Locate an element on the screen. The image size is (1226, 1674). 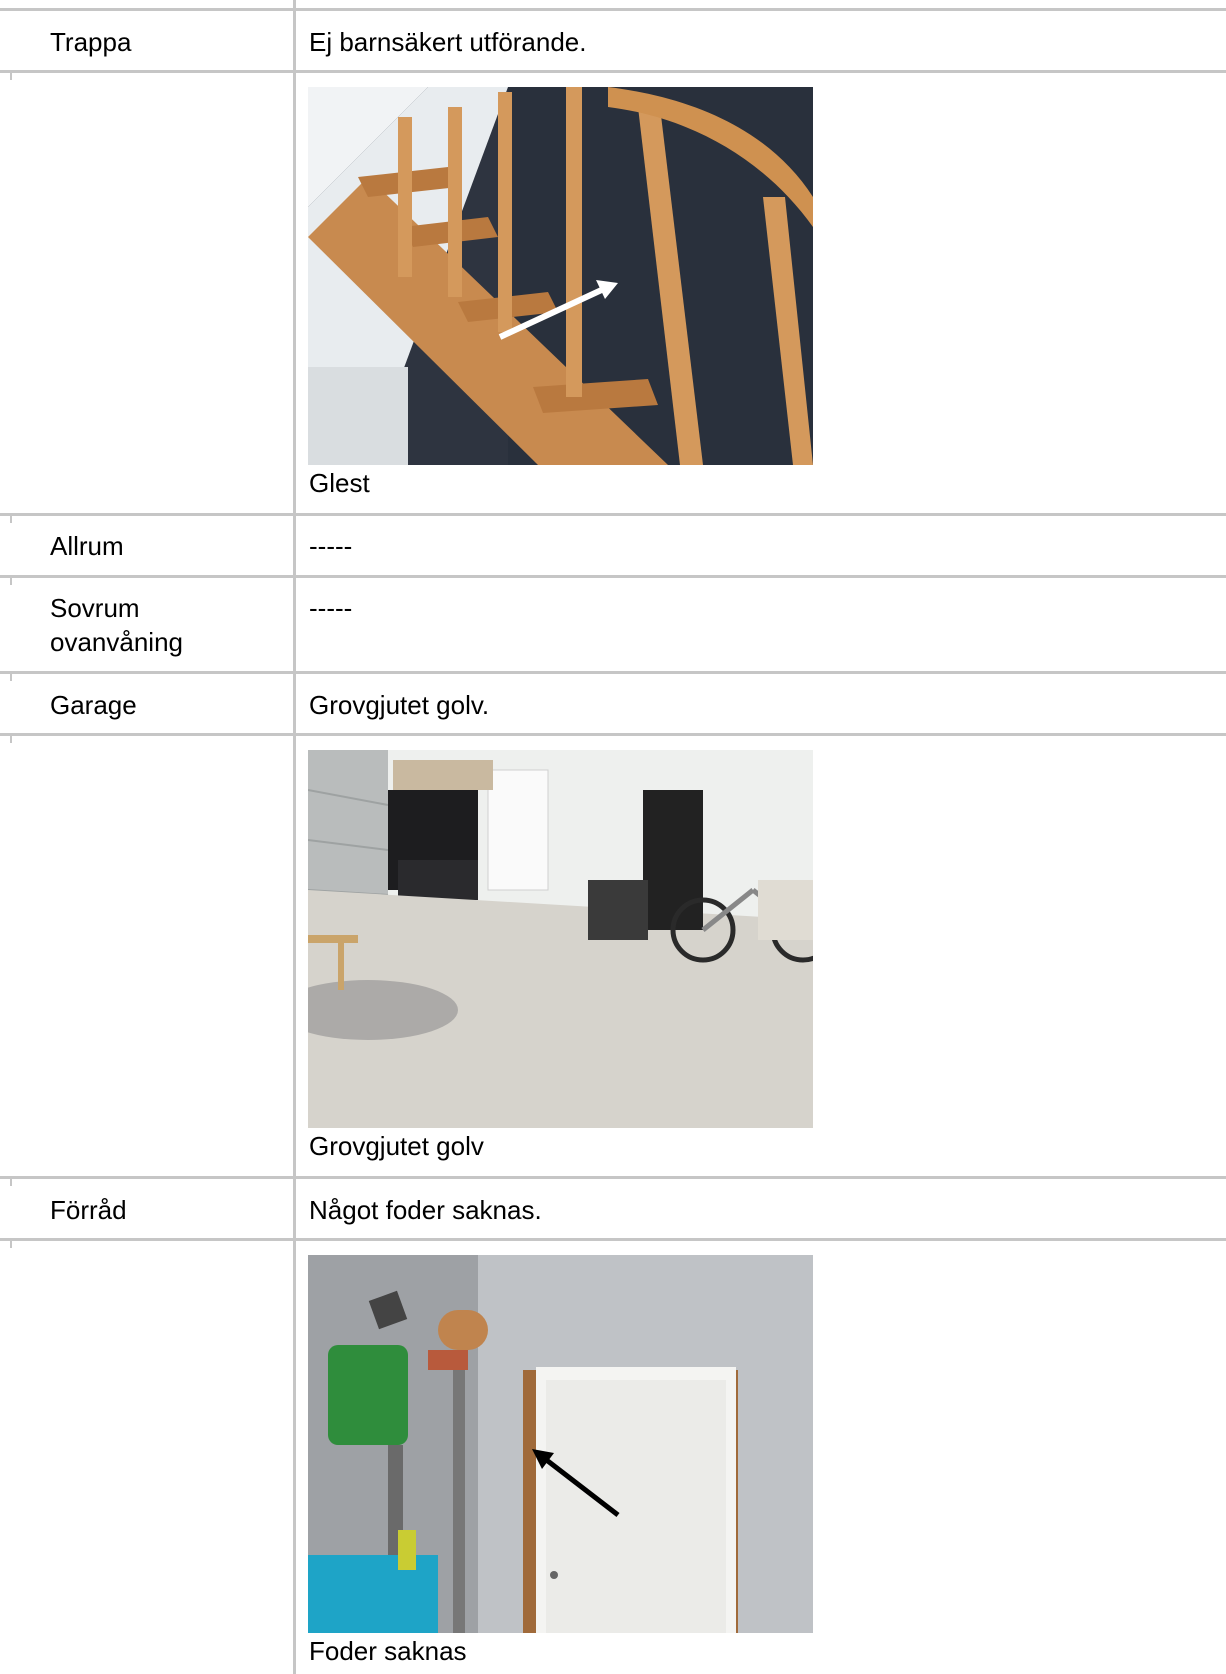
table-row-trappa is located at coordinates (613, 40).